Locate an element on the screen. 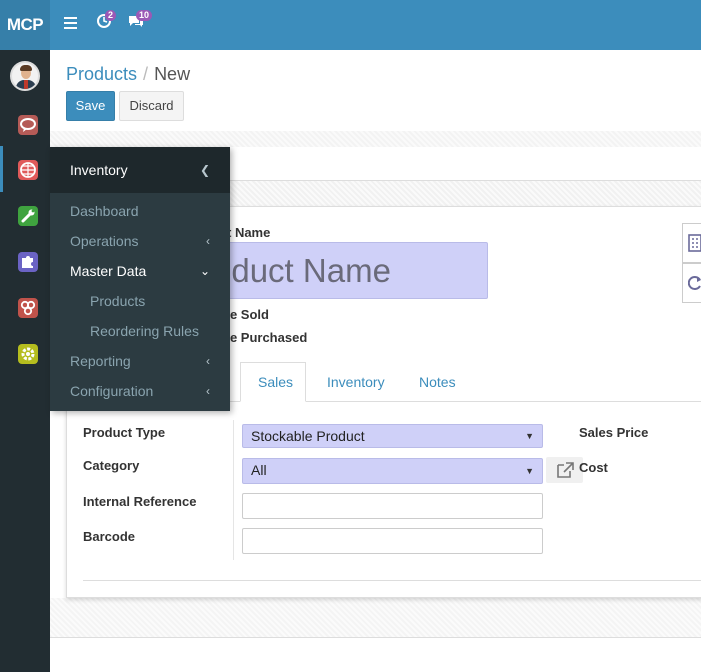 This screenshot has width=701, height=672. top-navbar: MCP 2 10 is located at coordinates (350, 25).